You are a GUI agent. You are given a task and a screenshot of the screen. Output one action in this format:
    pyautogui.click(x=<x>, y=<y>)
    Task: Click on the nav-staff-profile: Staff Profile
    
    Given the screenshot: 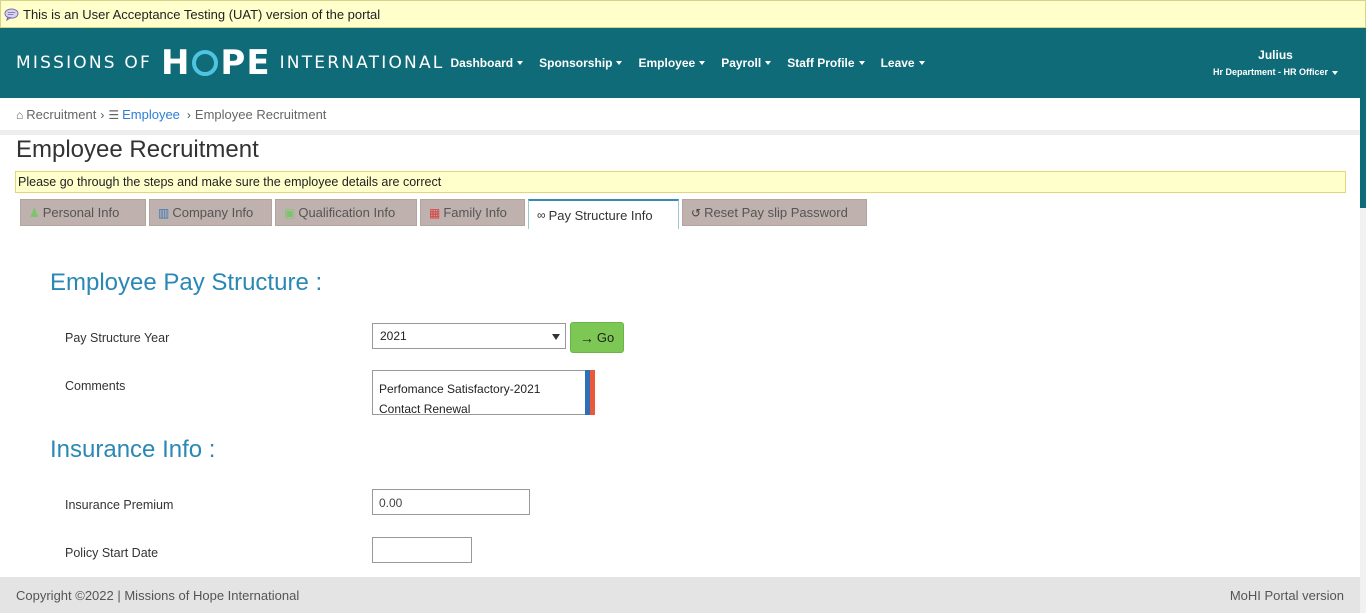 What is the action you would take?
    pyautogui.click(x=826, y=63)
    